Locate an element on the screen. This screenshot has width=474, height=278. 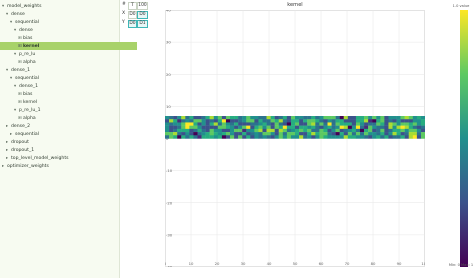
tree-item-top-level-model-weights: ▸ top_level_model_weights is located at coordinates (62, 158).